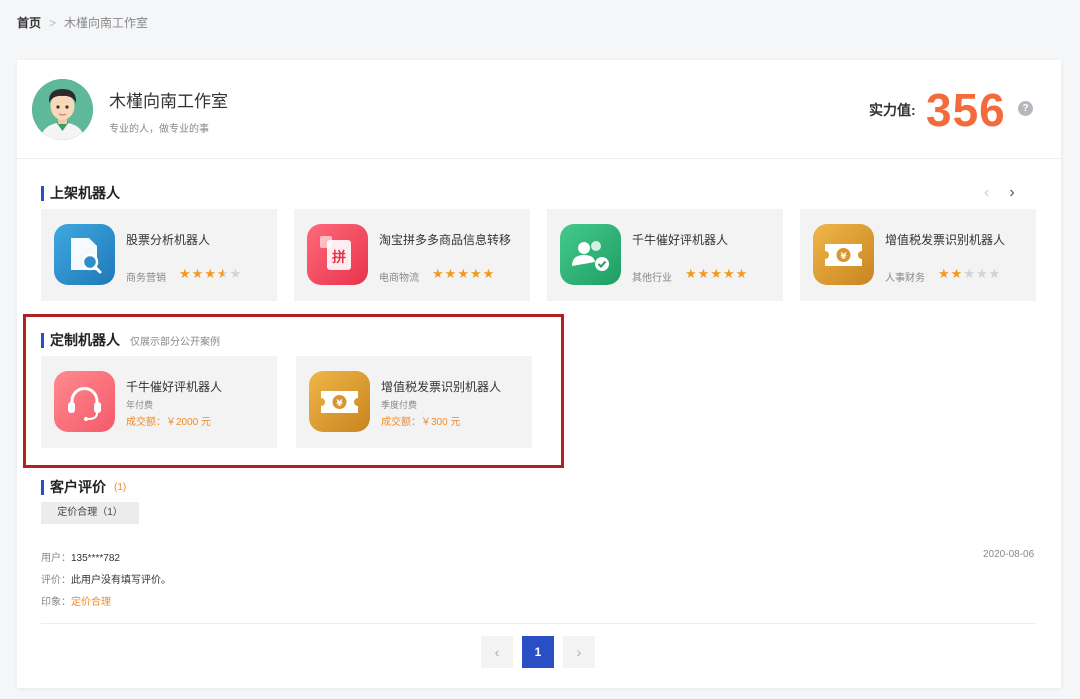  I want to click on review-tag-filter: 定价合理（1）, so click(90, 513).